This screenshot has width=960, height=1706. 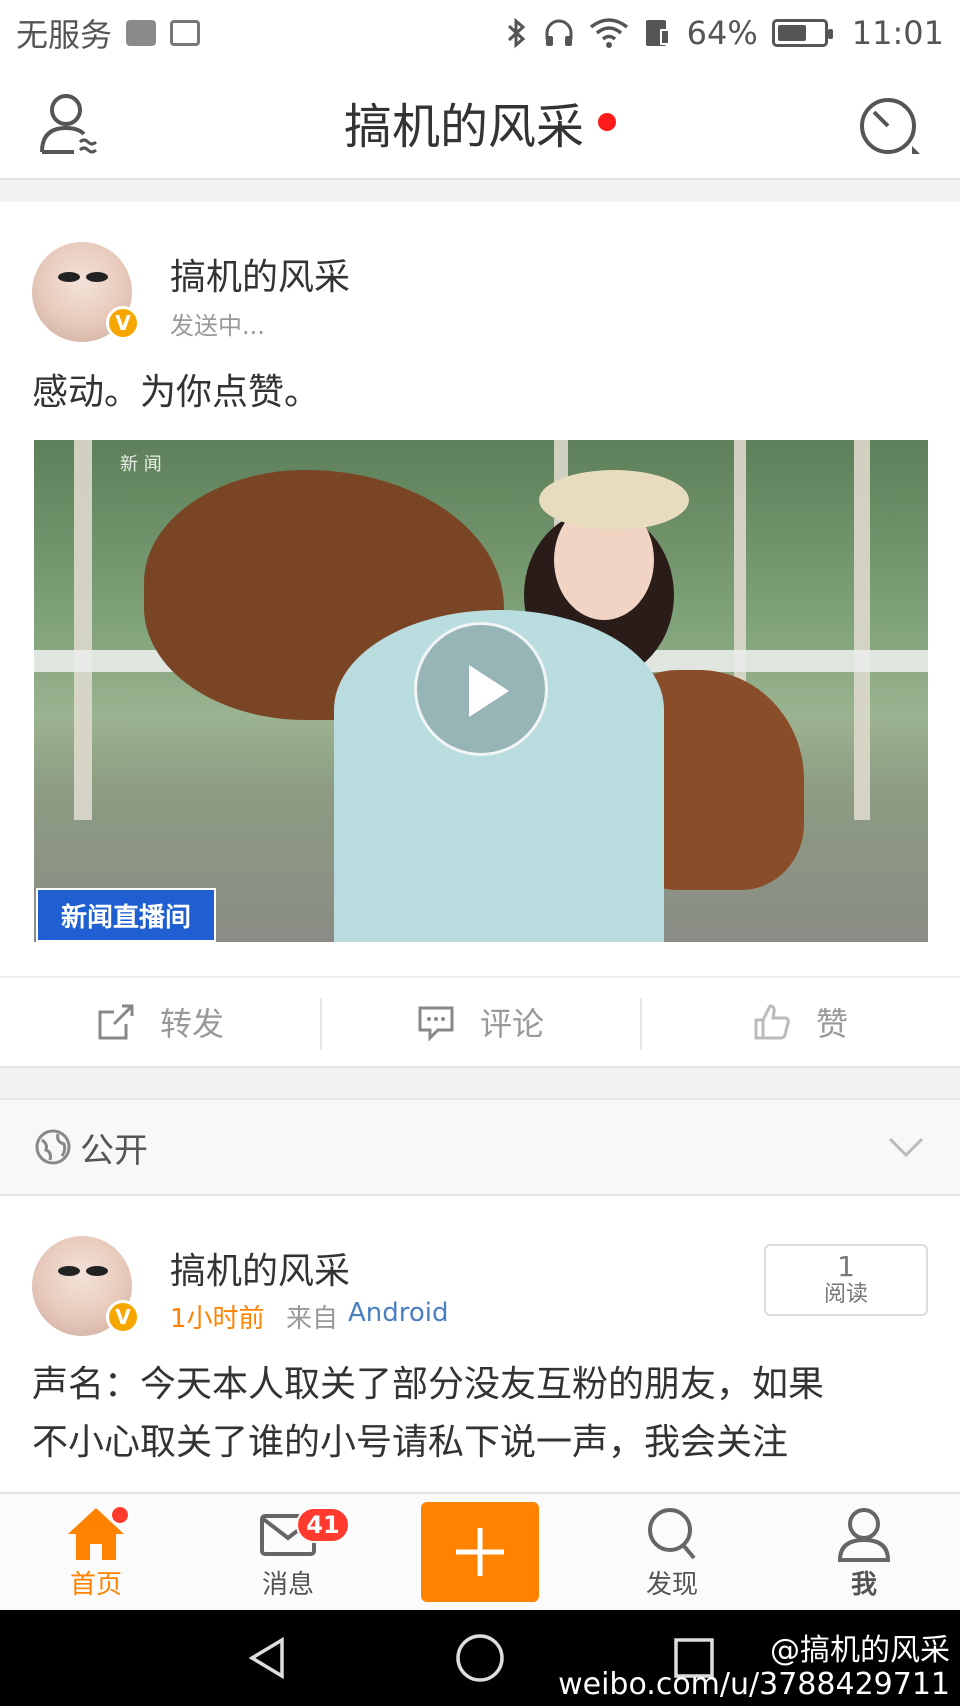 I want to click on post-text: 感动。为你点赞。, so click(x=176, y=392).